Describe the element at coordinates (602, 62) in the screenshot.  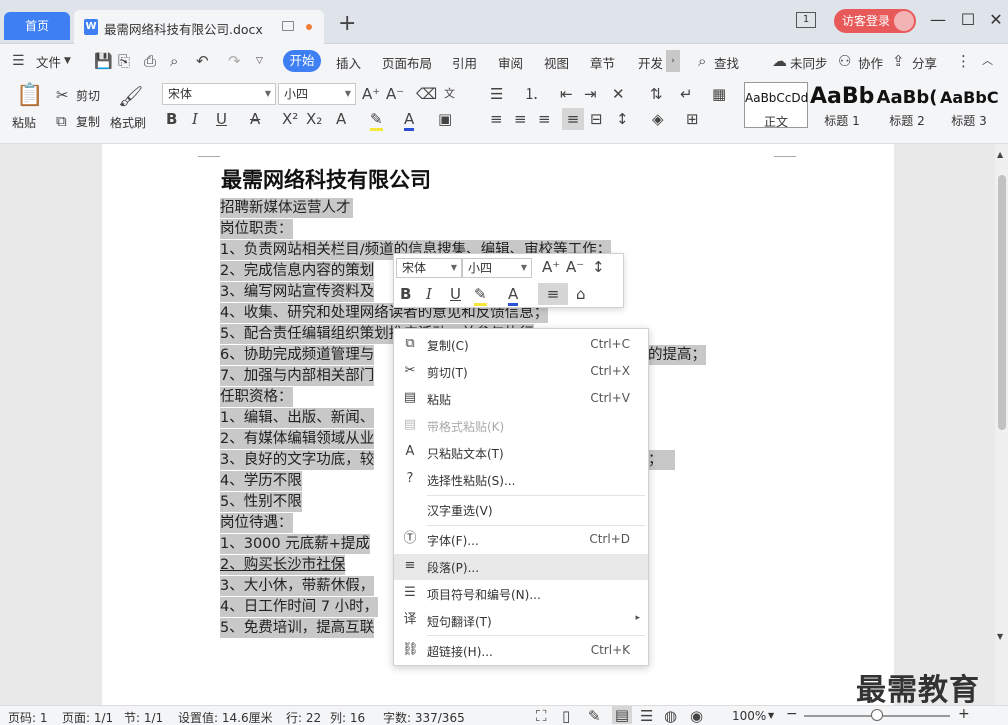
I see `menu-chapter: 章节` at that location.